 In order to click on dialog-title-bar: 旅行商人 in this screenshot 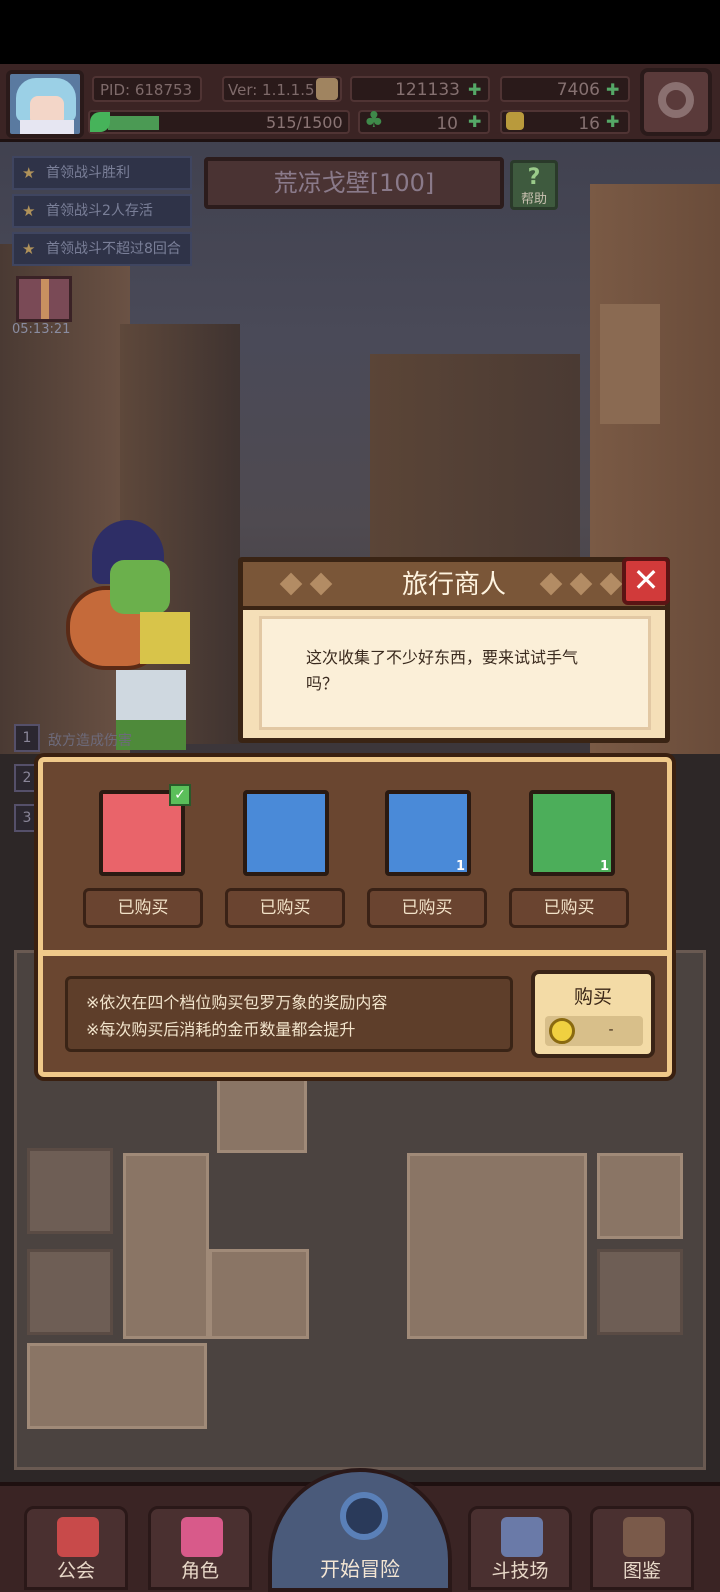, I will do `click(454, 586)`.